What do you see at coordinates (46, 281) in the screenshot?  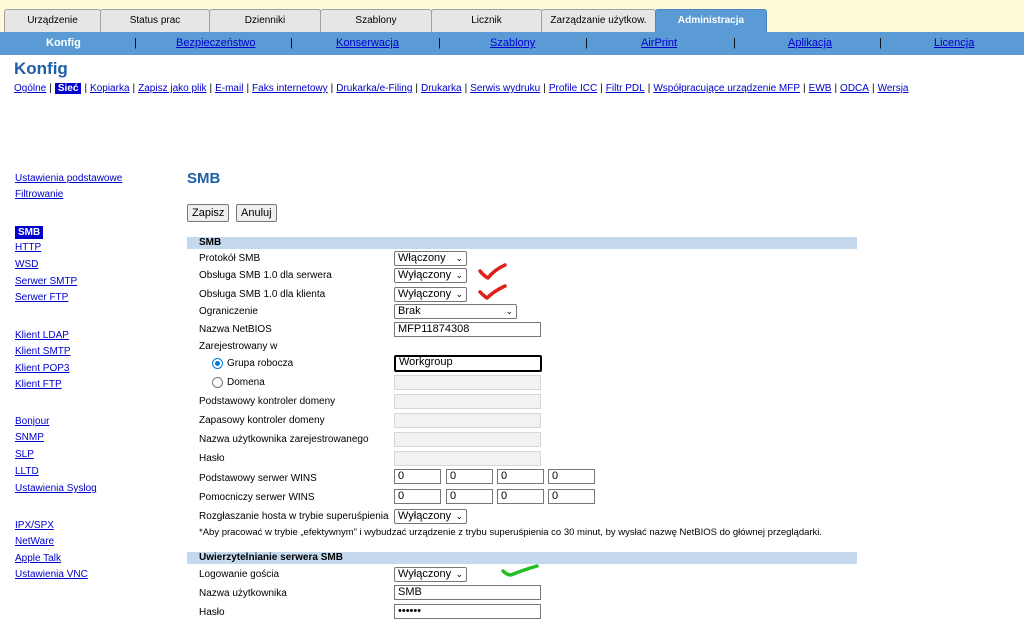 I see `sidebar-item-serwer-smtp: Serwer SMTP` at bounding box center [46, 281].